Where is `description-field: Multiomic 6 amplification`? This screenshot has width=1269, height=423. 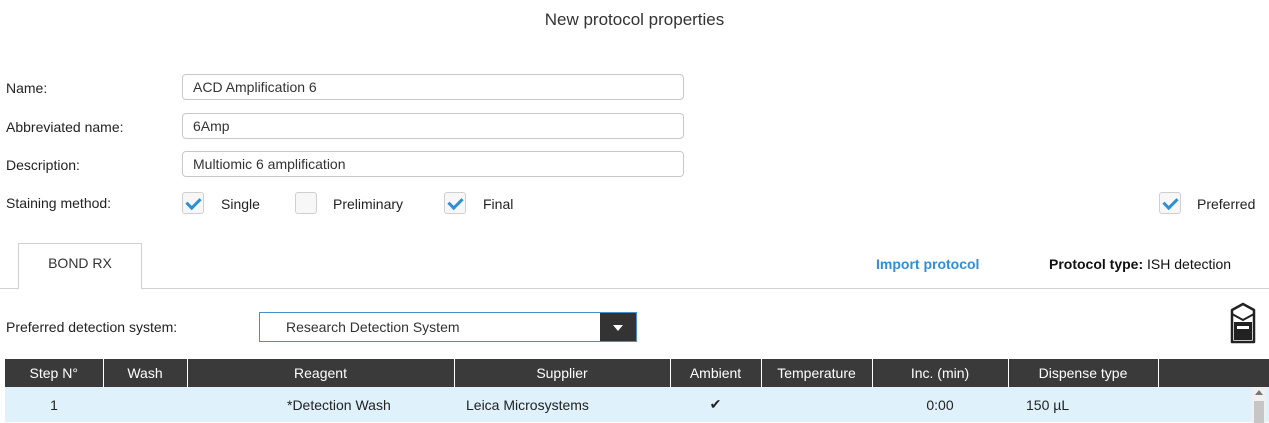
description-field: Multiomic 6 amplification is located at coordinates (433, 164).